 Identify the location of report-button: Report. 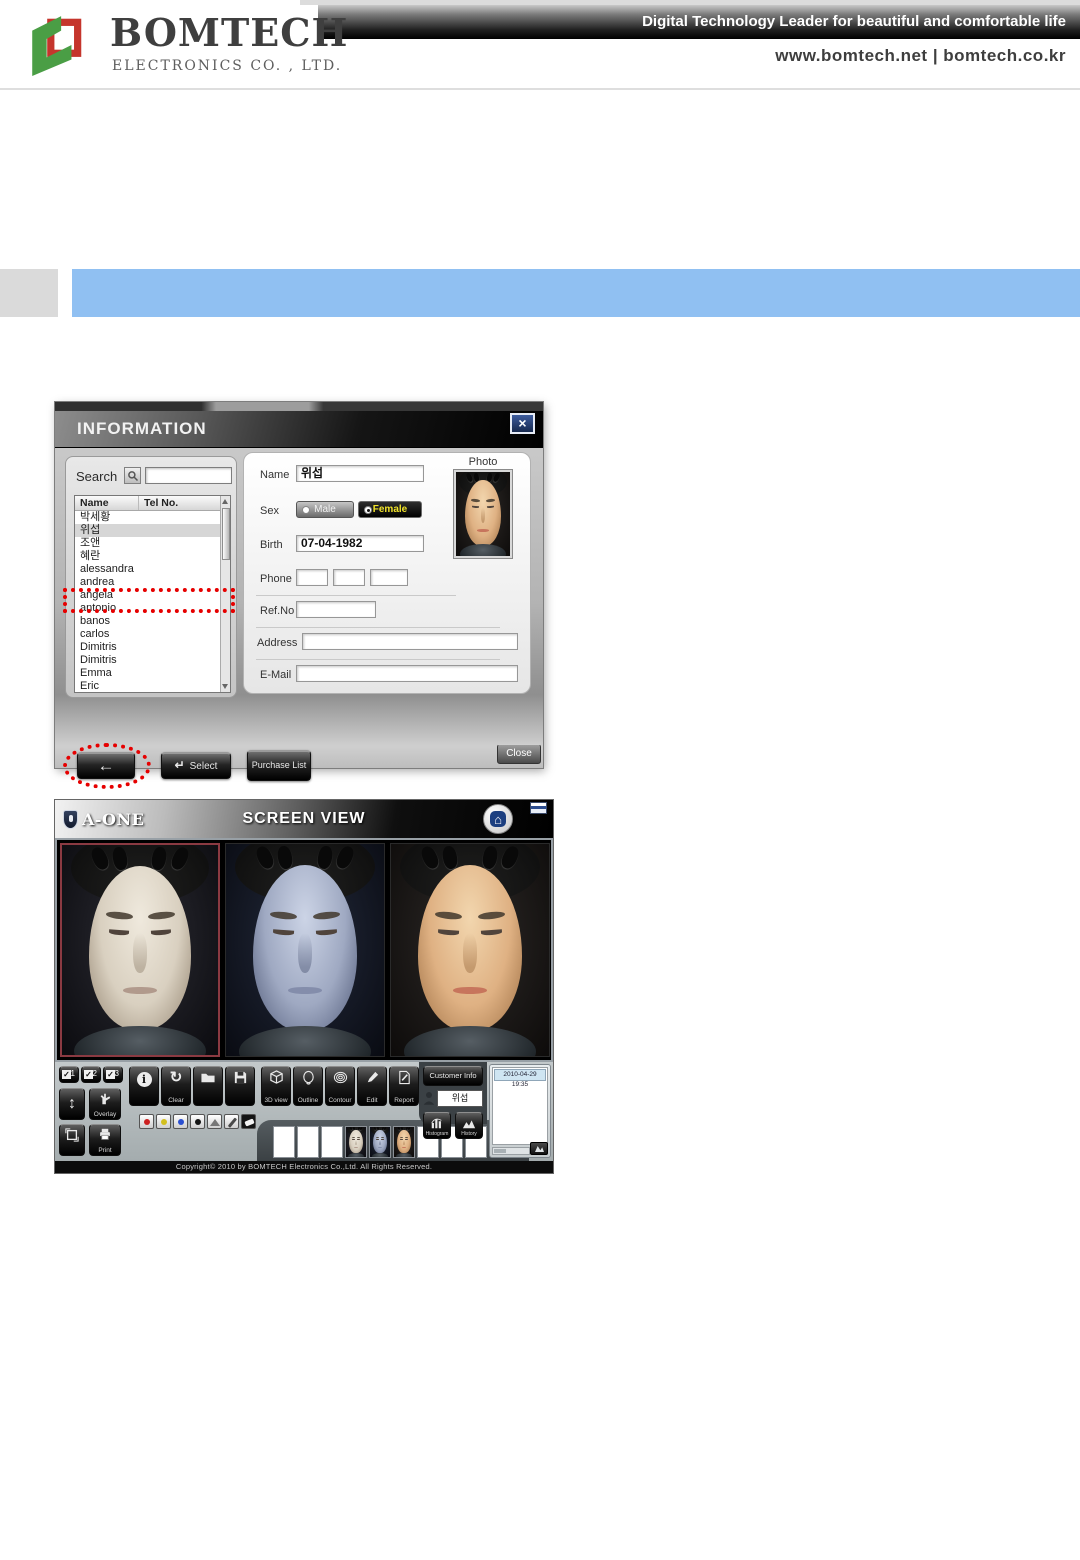
(404, 1086).